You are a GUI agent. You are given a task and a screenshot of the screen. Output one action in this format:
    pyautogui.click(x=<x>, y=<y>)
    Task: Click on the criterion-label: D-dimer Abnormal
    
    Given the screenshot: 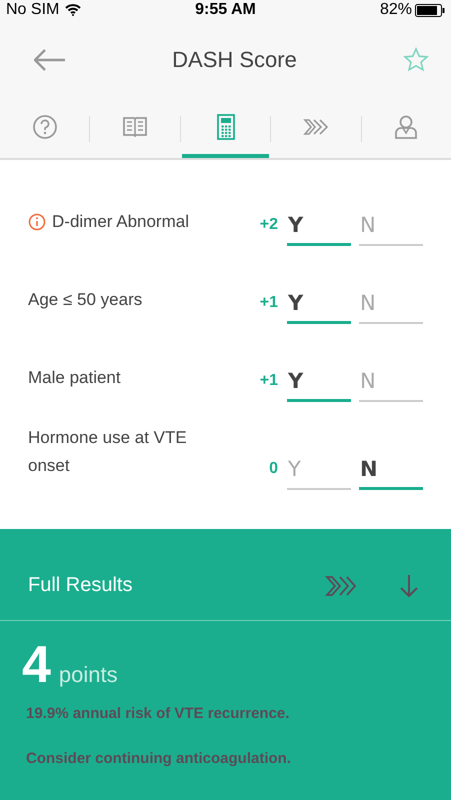 What is the action you would take?
    pyautogui.click(x=120, y=222)
    